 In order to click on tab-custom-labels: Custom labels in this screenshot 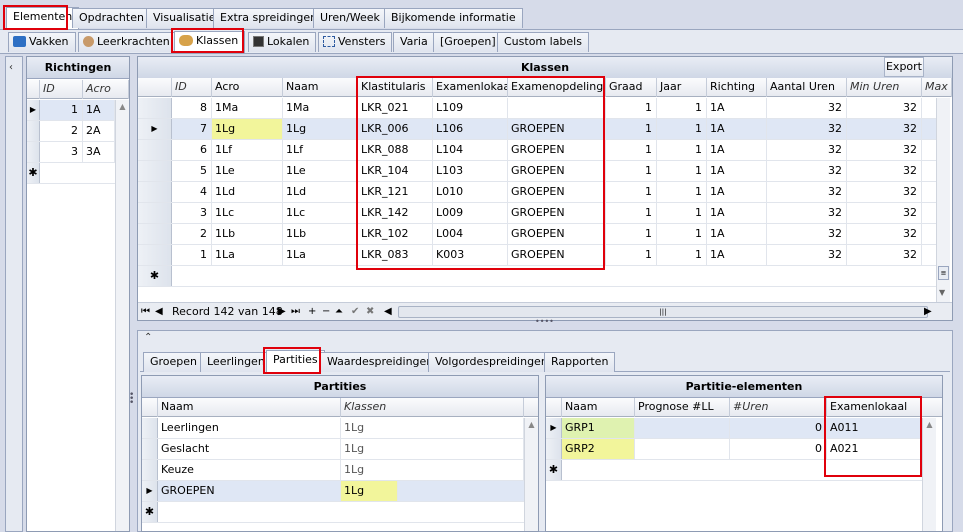, I will do `click(543, 42)`.